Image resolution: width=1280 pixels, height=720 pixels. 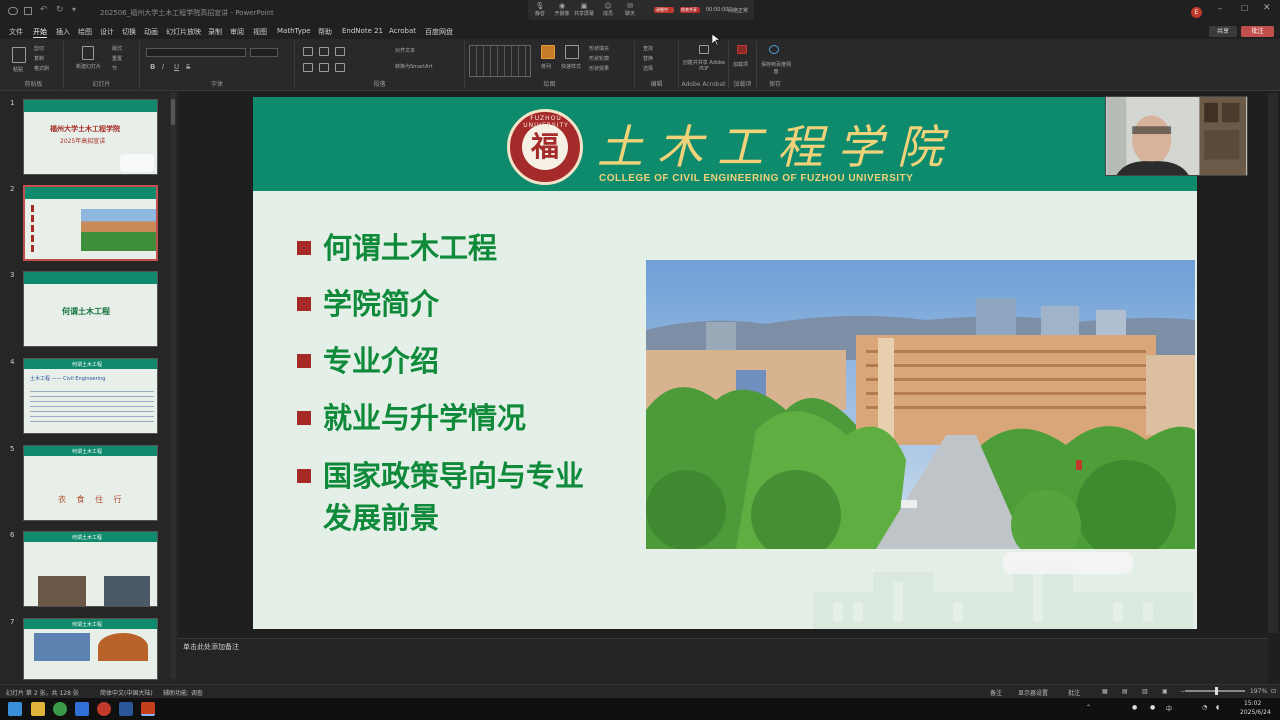 I want to click on copy-button: 复制, so click(x=39, y=58).